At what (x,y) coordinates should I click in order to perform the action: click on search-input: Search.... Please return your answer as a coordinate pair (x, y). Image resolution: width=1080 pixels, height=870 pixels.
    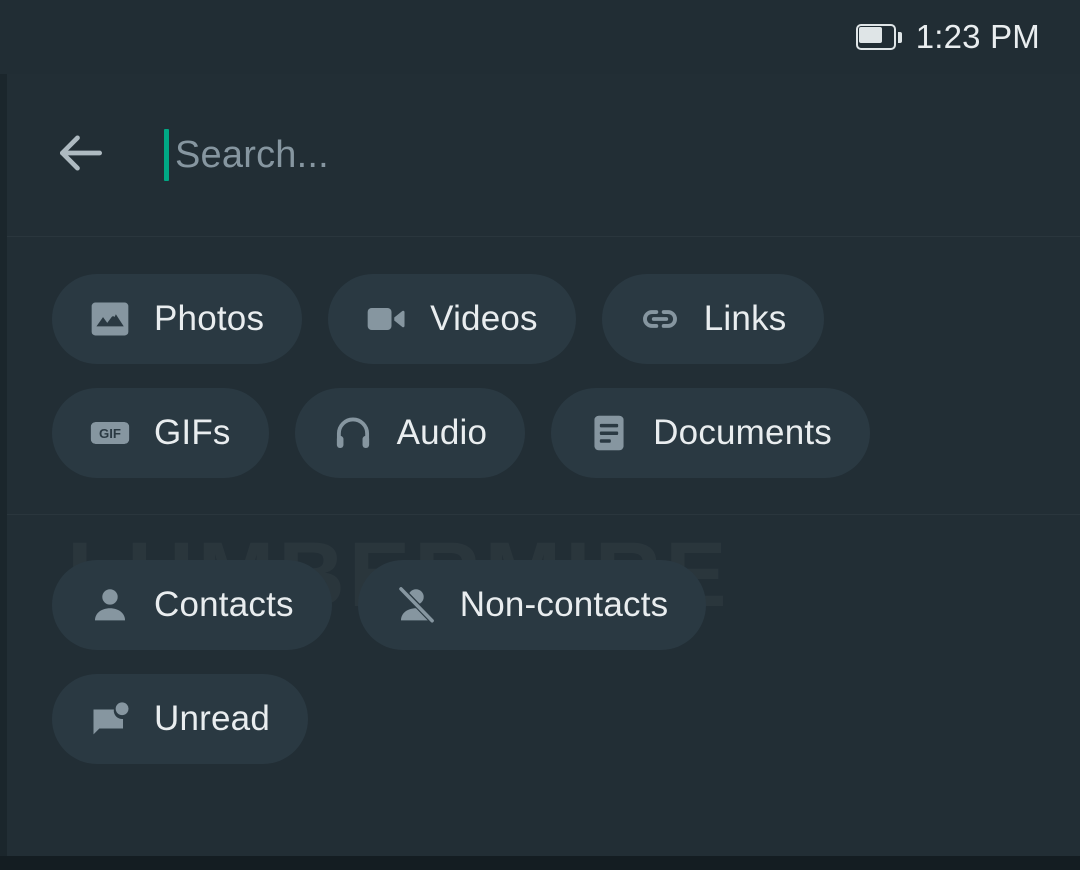
    Looking at the image, I should click on (622, 155).